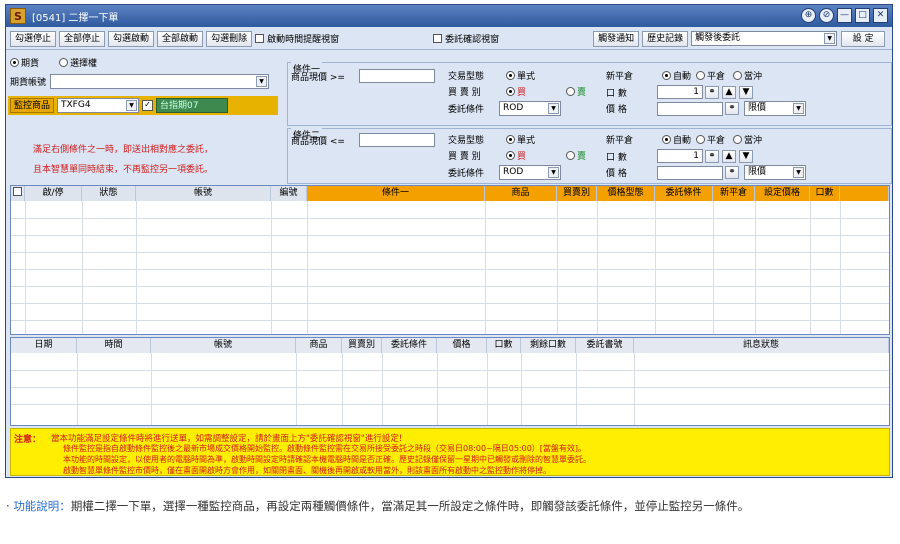 The height and width of the screenshot is (544, 900). I want to click on col-header-price-type: 價格型態, so click(626, 193).